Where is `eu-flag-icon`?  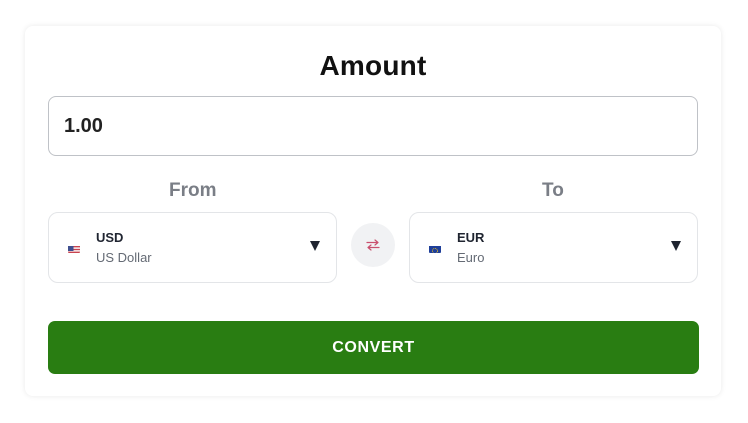
eu-flag-icon is located at coordinates (435, 248).